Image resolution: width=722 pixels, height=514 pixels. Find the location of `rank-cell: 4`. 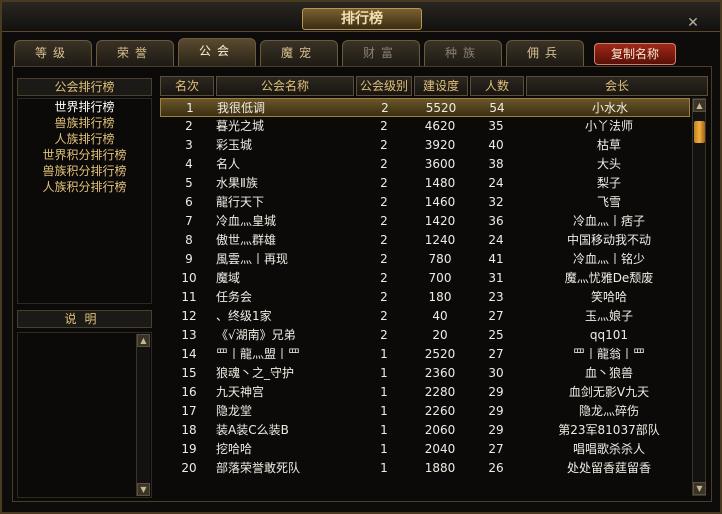

rank-cell: 4 is located at coordinates (189, 164).